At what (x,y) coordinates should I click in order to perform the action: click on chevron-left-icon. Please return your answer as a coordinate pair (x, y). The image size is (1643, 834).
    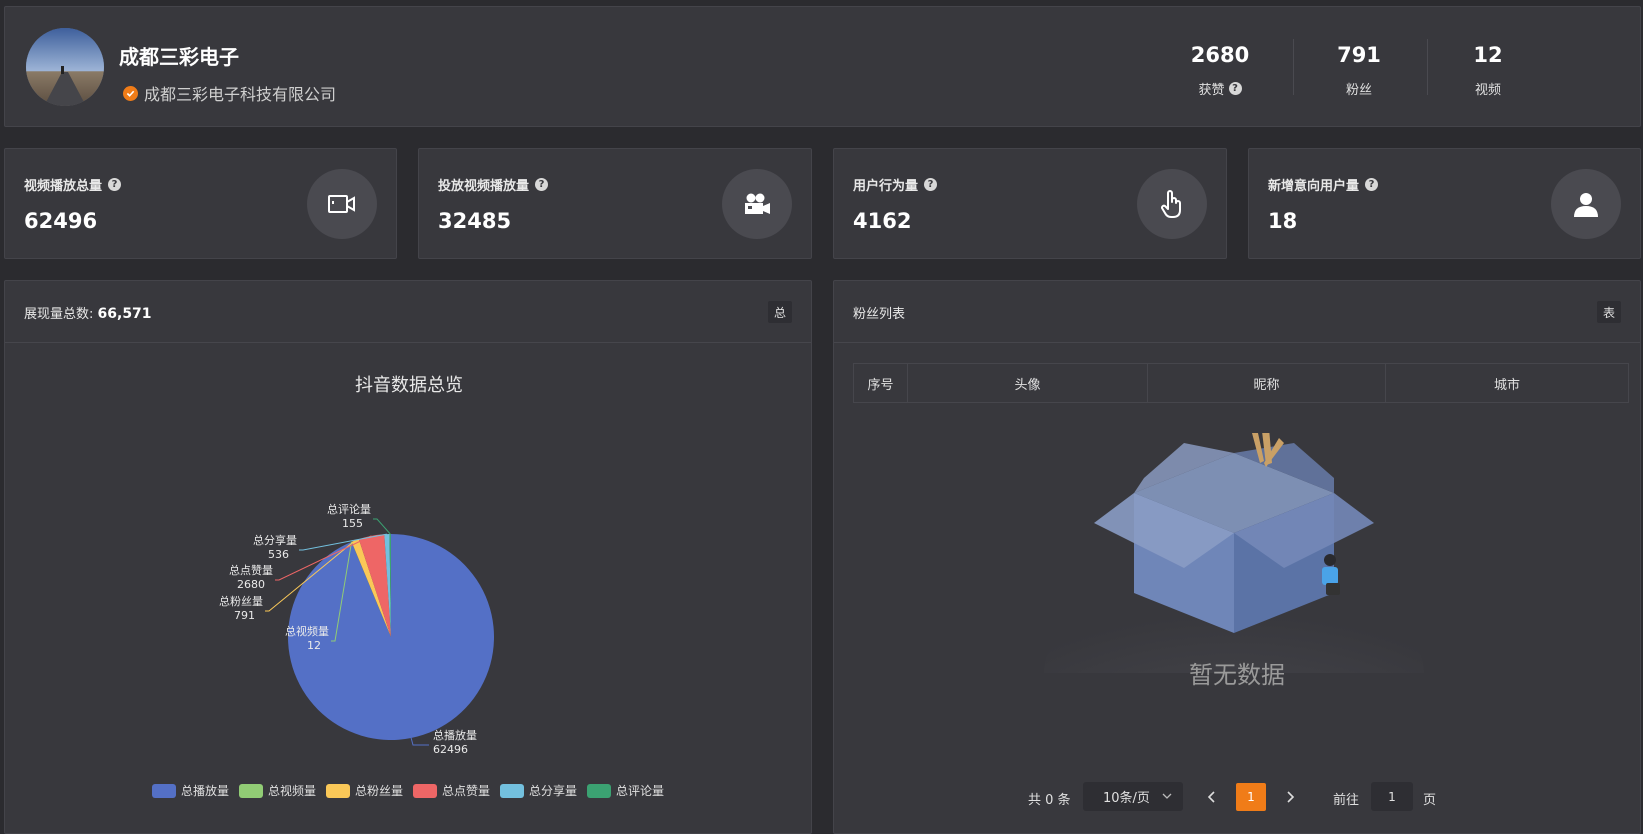
    Looking at the image, I should click on (1212, 797).